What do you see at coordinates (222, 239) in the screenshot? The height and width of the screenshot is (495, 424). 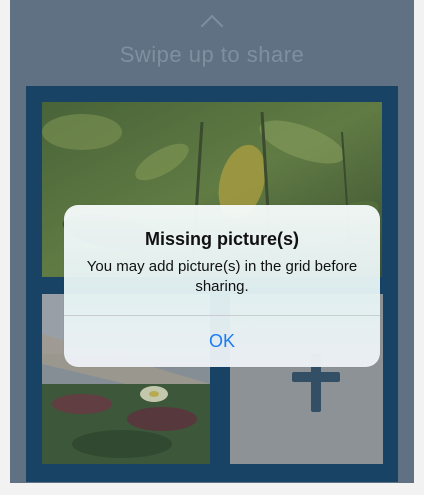 I see `alert-title: Missing picture(s)` at bounding box center [222, 239].